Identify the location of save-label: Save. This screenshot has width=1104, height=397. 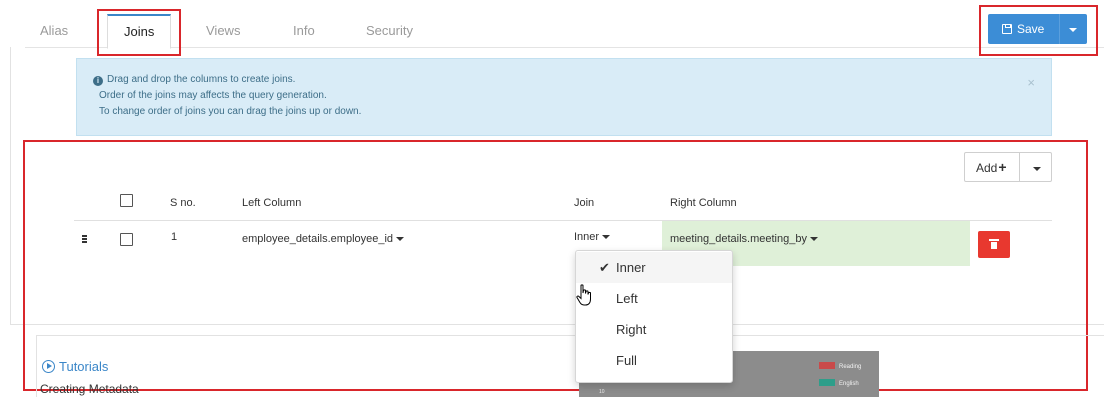
(1031, 29).